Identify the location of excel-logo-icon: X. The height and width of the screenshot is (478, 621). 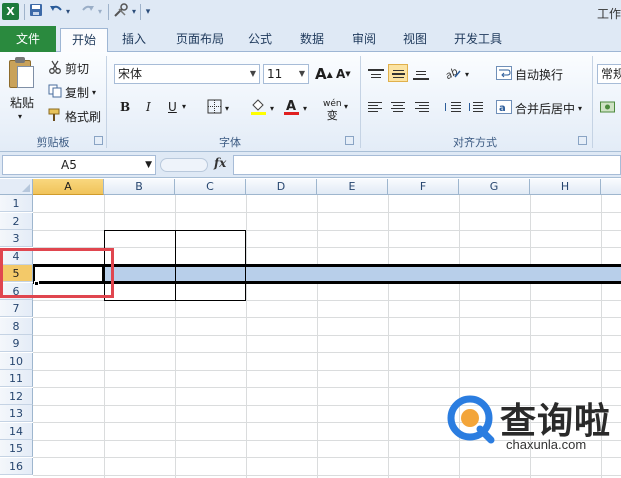
(10, 11).